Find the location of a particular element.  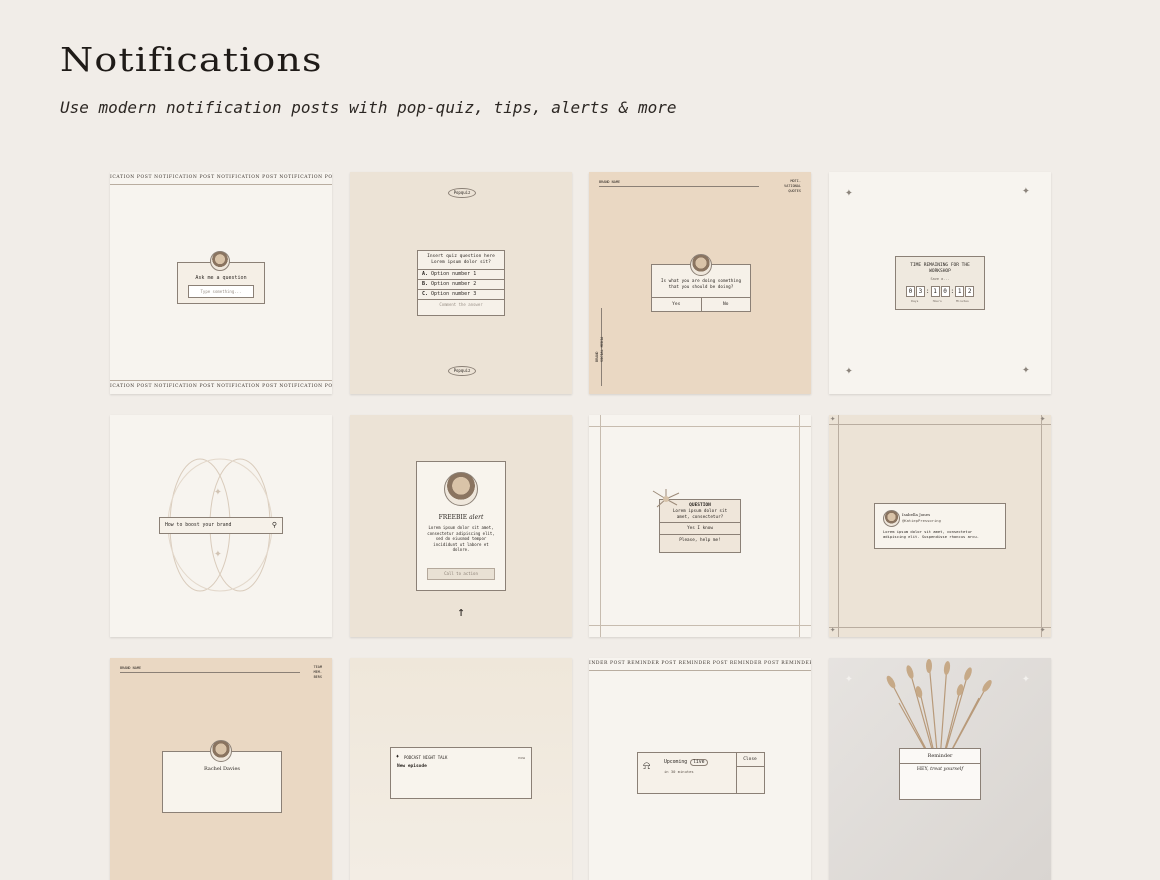

option-letter: C. is located at coordinates (425, 294).